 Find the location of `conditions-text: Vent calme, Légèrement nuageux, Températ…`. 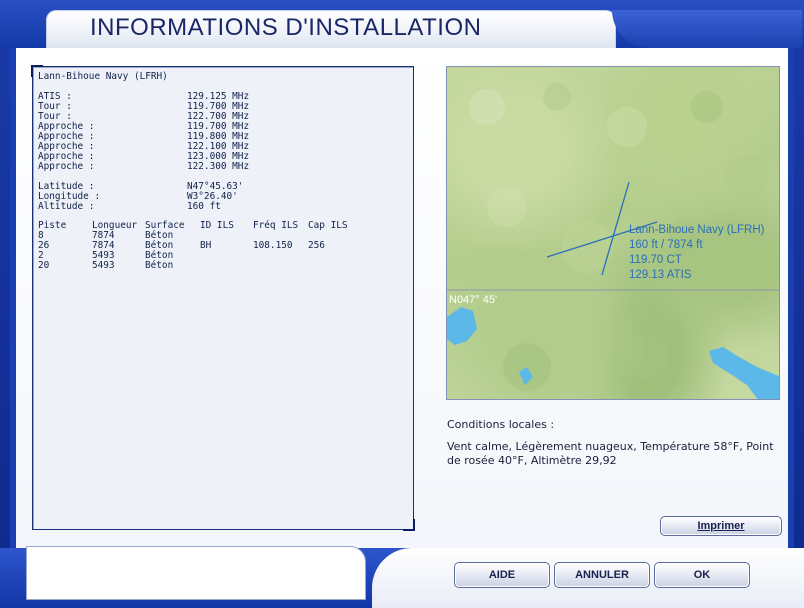

conditions-text: Vent calme, Légèrement nuageux, Températ… is located at coordinates (610, 453).